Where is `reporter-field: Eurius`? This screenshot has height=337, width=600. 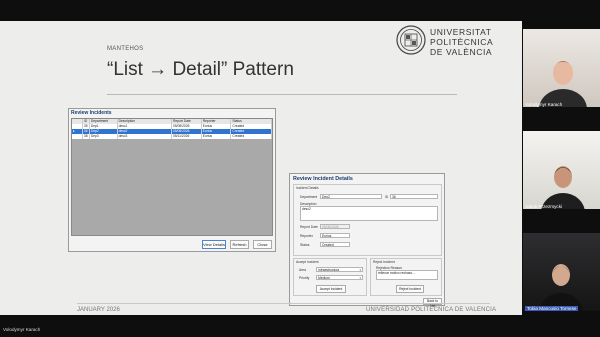
reporter-field: Eurius is located at coordinates (335, 235).